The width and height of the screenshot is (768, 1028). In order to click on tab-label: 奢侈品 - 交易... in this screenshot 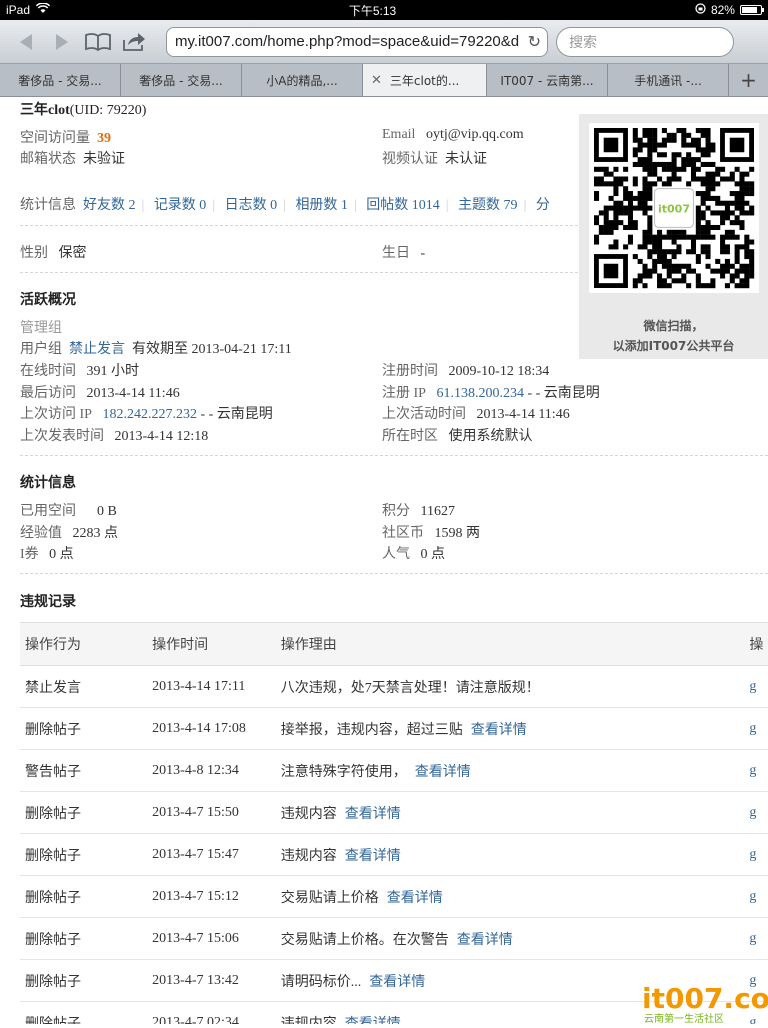, I will do `click(181, 80)`.